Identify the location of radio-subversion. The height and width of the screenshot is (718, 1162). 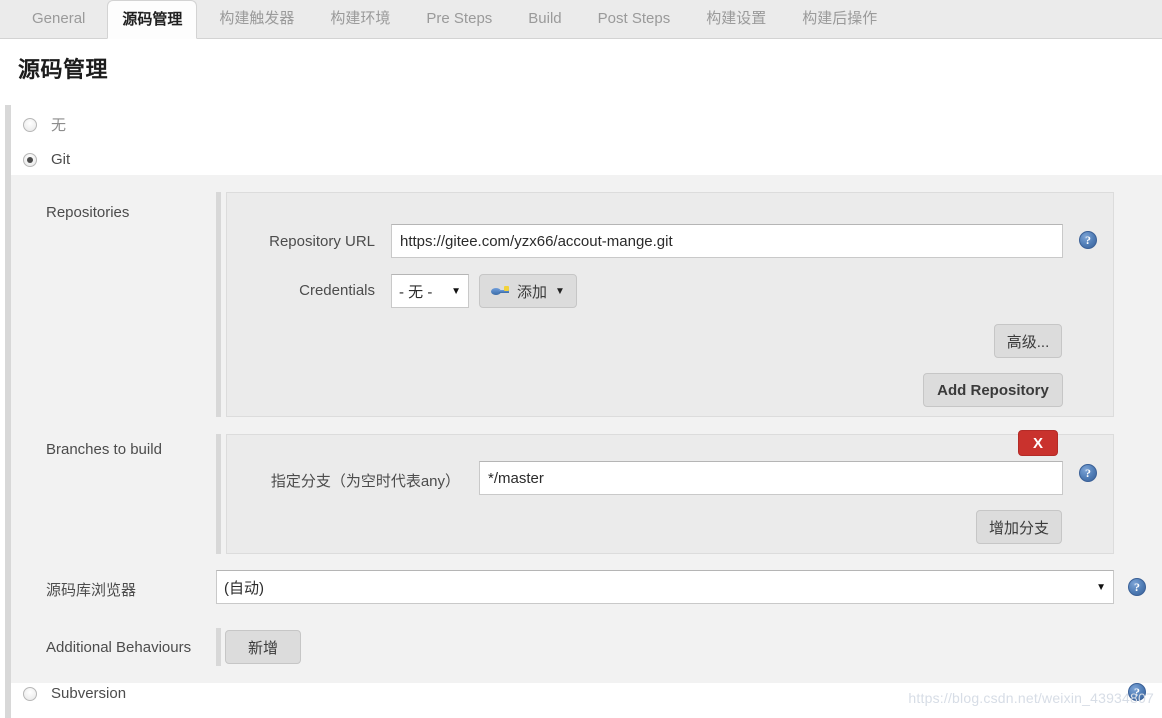
(30, 693).